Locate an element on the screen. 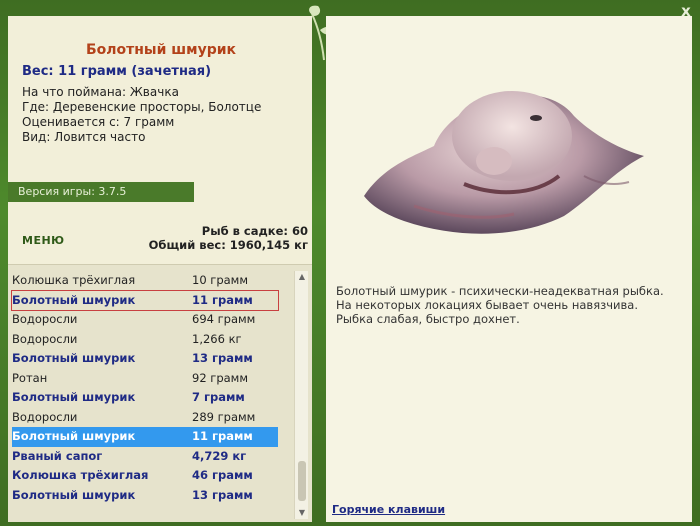  scroll-down-icon: ▼ is located at coordinates (302, 513).